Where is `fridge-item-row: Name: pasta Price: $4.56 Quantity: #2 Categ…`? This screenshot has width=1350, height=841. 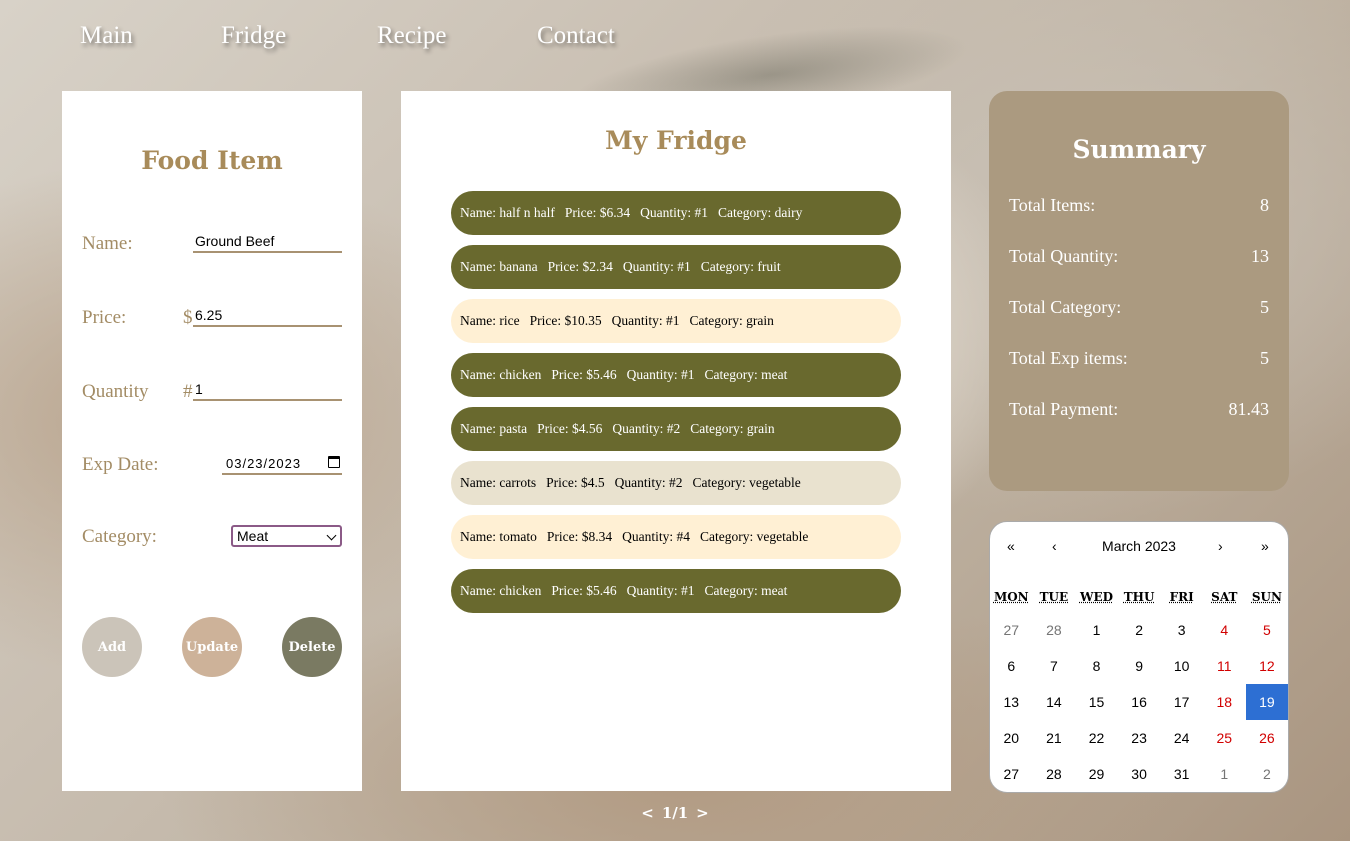
fridge-item-row: Name: pasta Price: $4.56 Quantity: #2 Categ… is located at coordinates (676, 429).